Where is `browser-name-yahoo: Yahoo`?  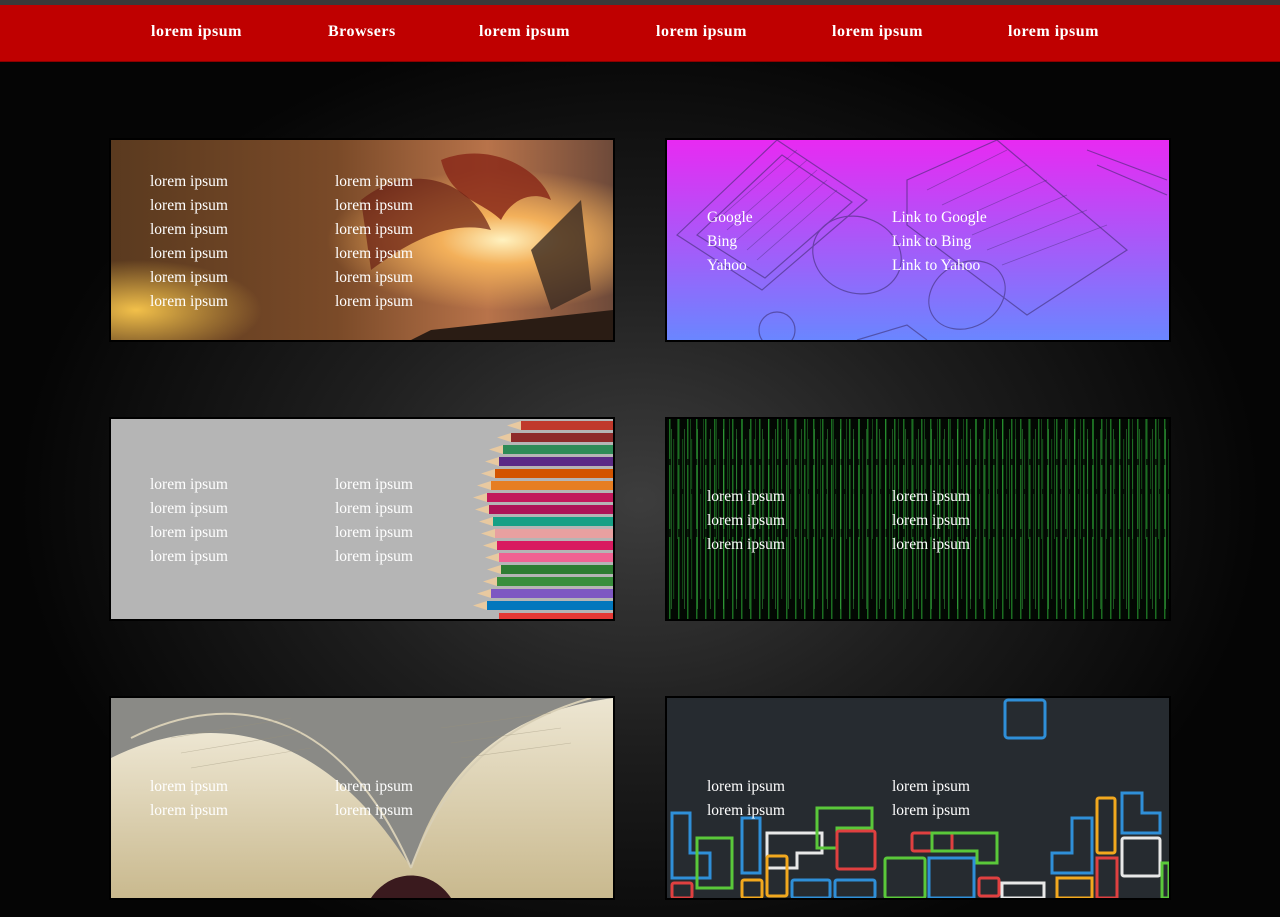
browser-name-yahoo: Yahoo is located at coordinates (727, 265).